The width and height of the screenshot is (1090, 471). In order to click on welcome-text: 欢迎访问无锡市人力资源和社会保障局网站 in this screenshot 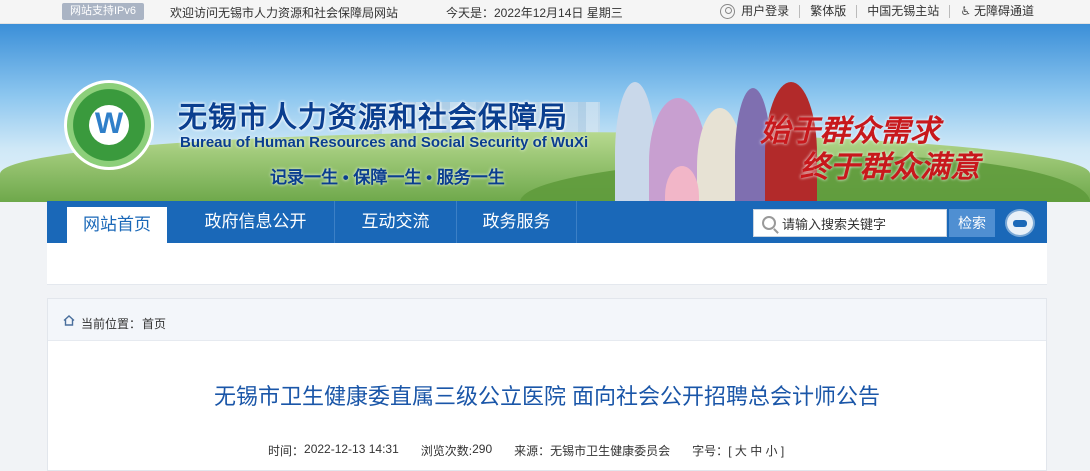, I will do `click(284, 13)`.